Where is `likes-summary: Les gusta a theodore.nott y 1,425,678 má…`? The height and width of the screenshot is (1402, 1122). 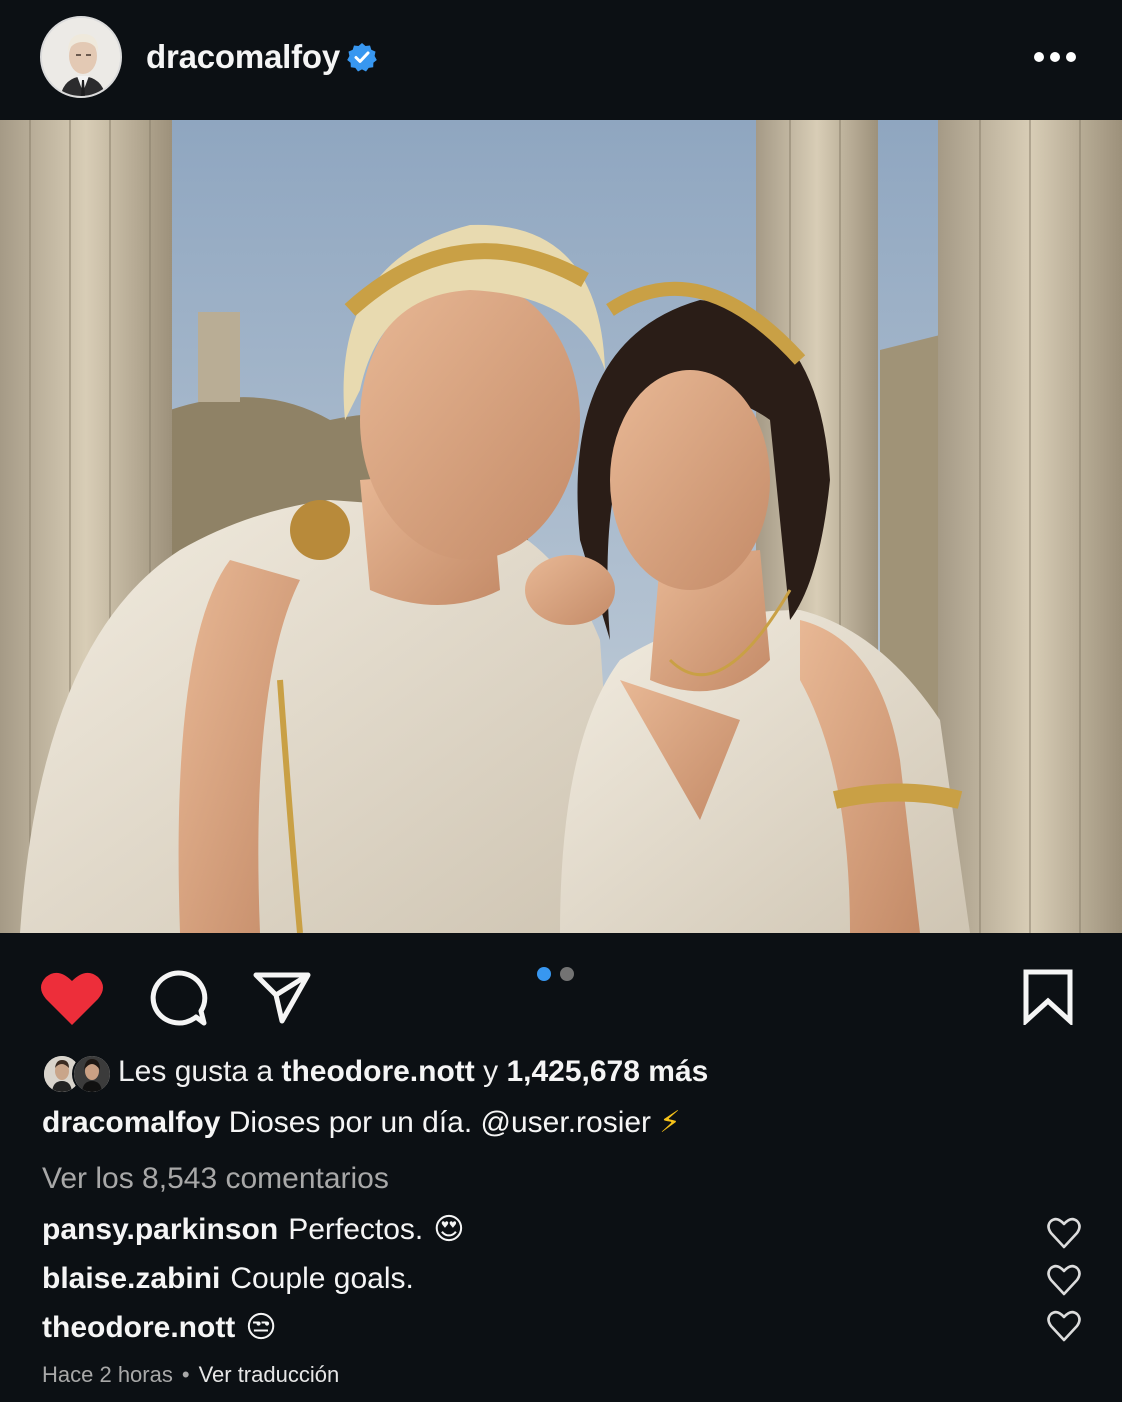 likes-summary: Les gusta a theodore.nott y 1,425,678 má… is located at coordinates (375, 1073).